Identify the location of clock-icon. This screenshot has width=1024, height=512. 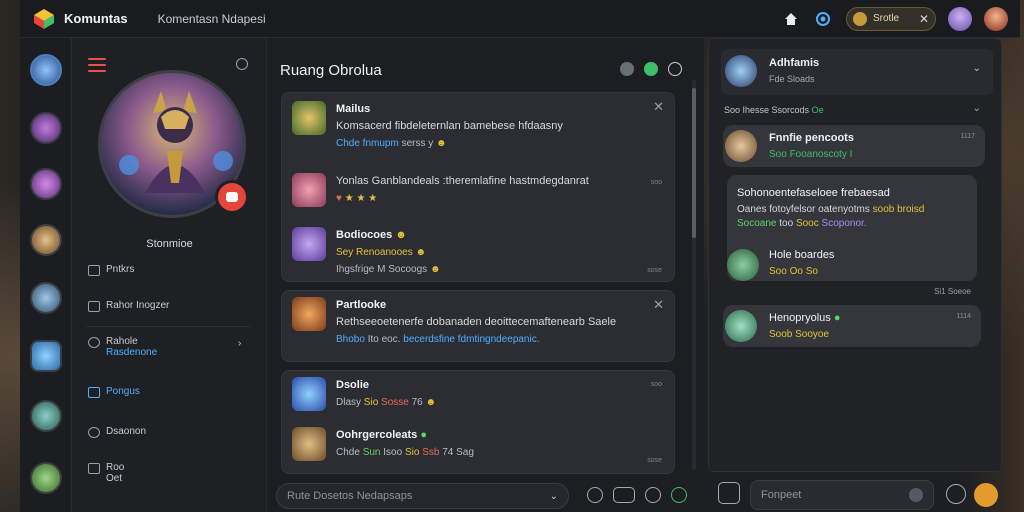
(94, 342).